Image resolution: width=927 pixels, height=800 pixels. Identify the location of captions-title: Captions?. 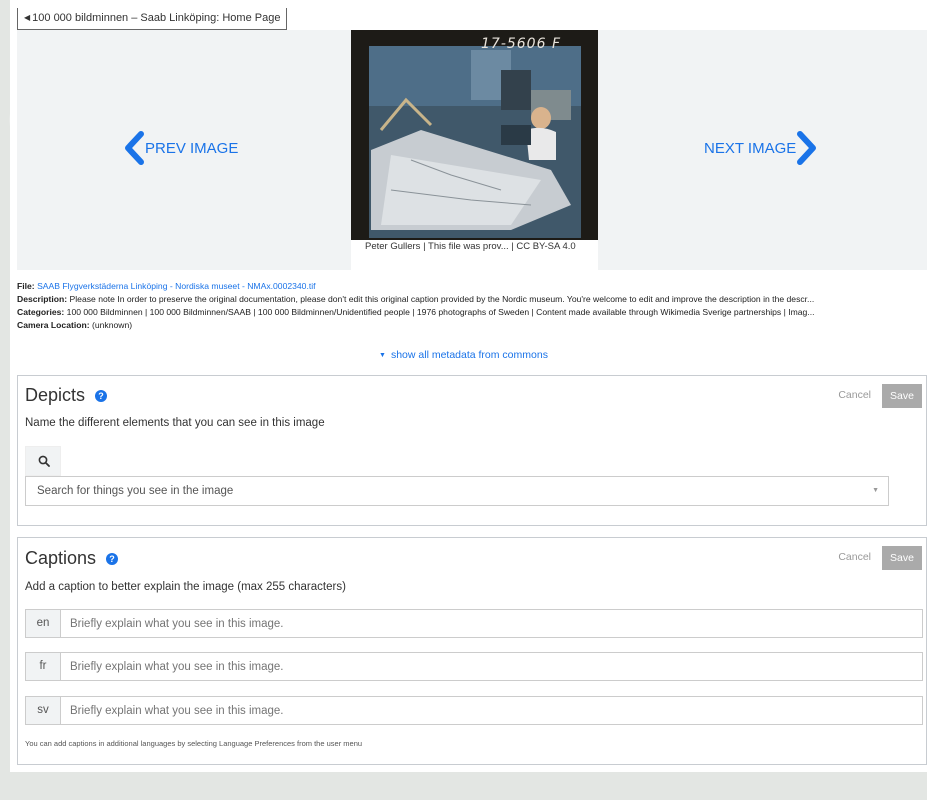
(72, 558).